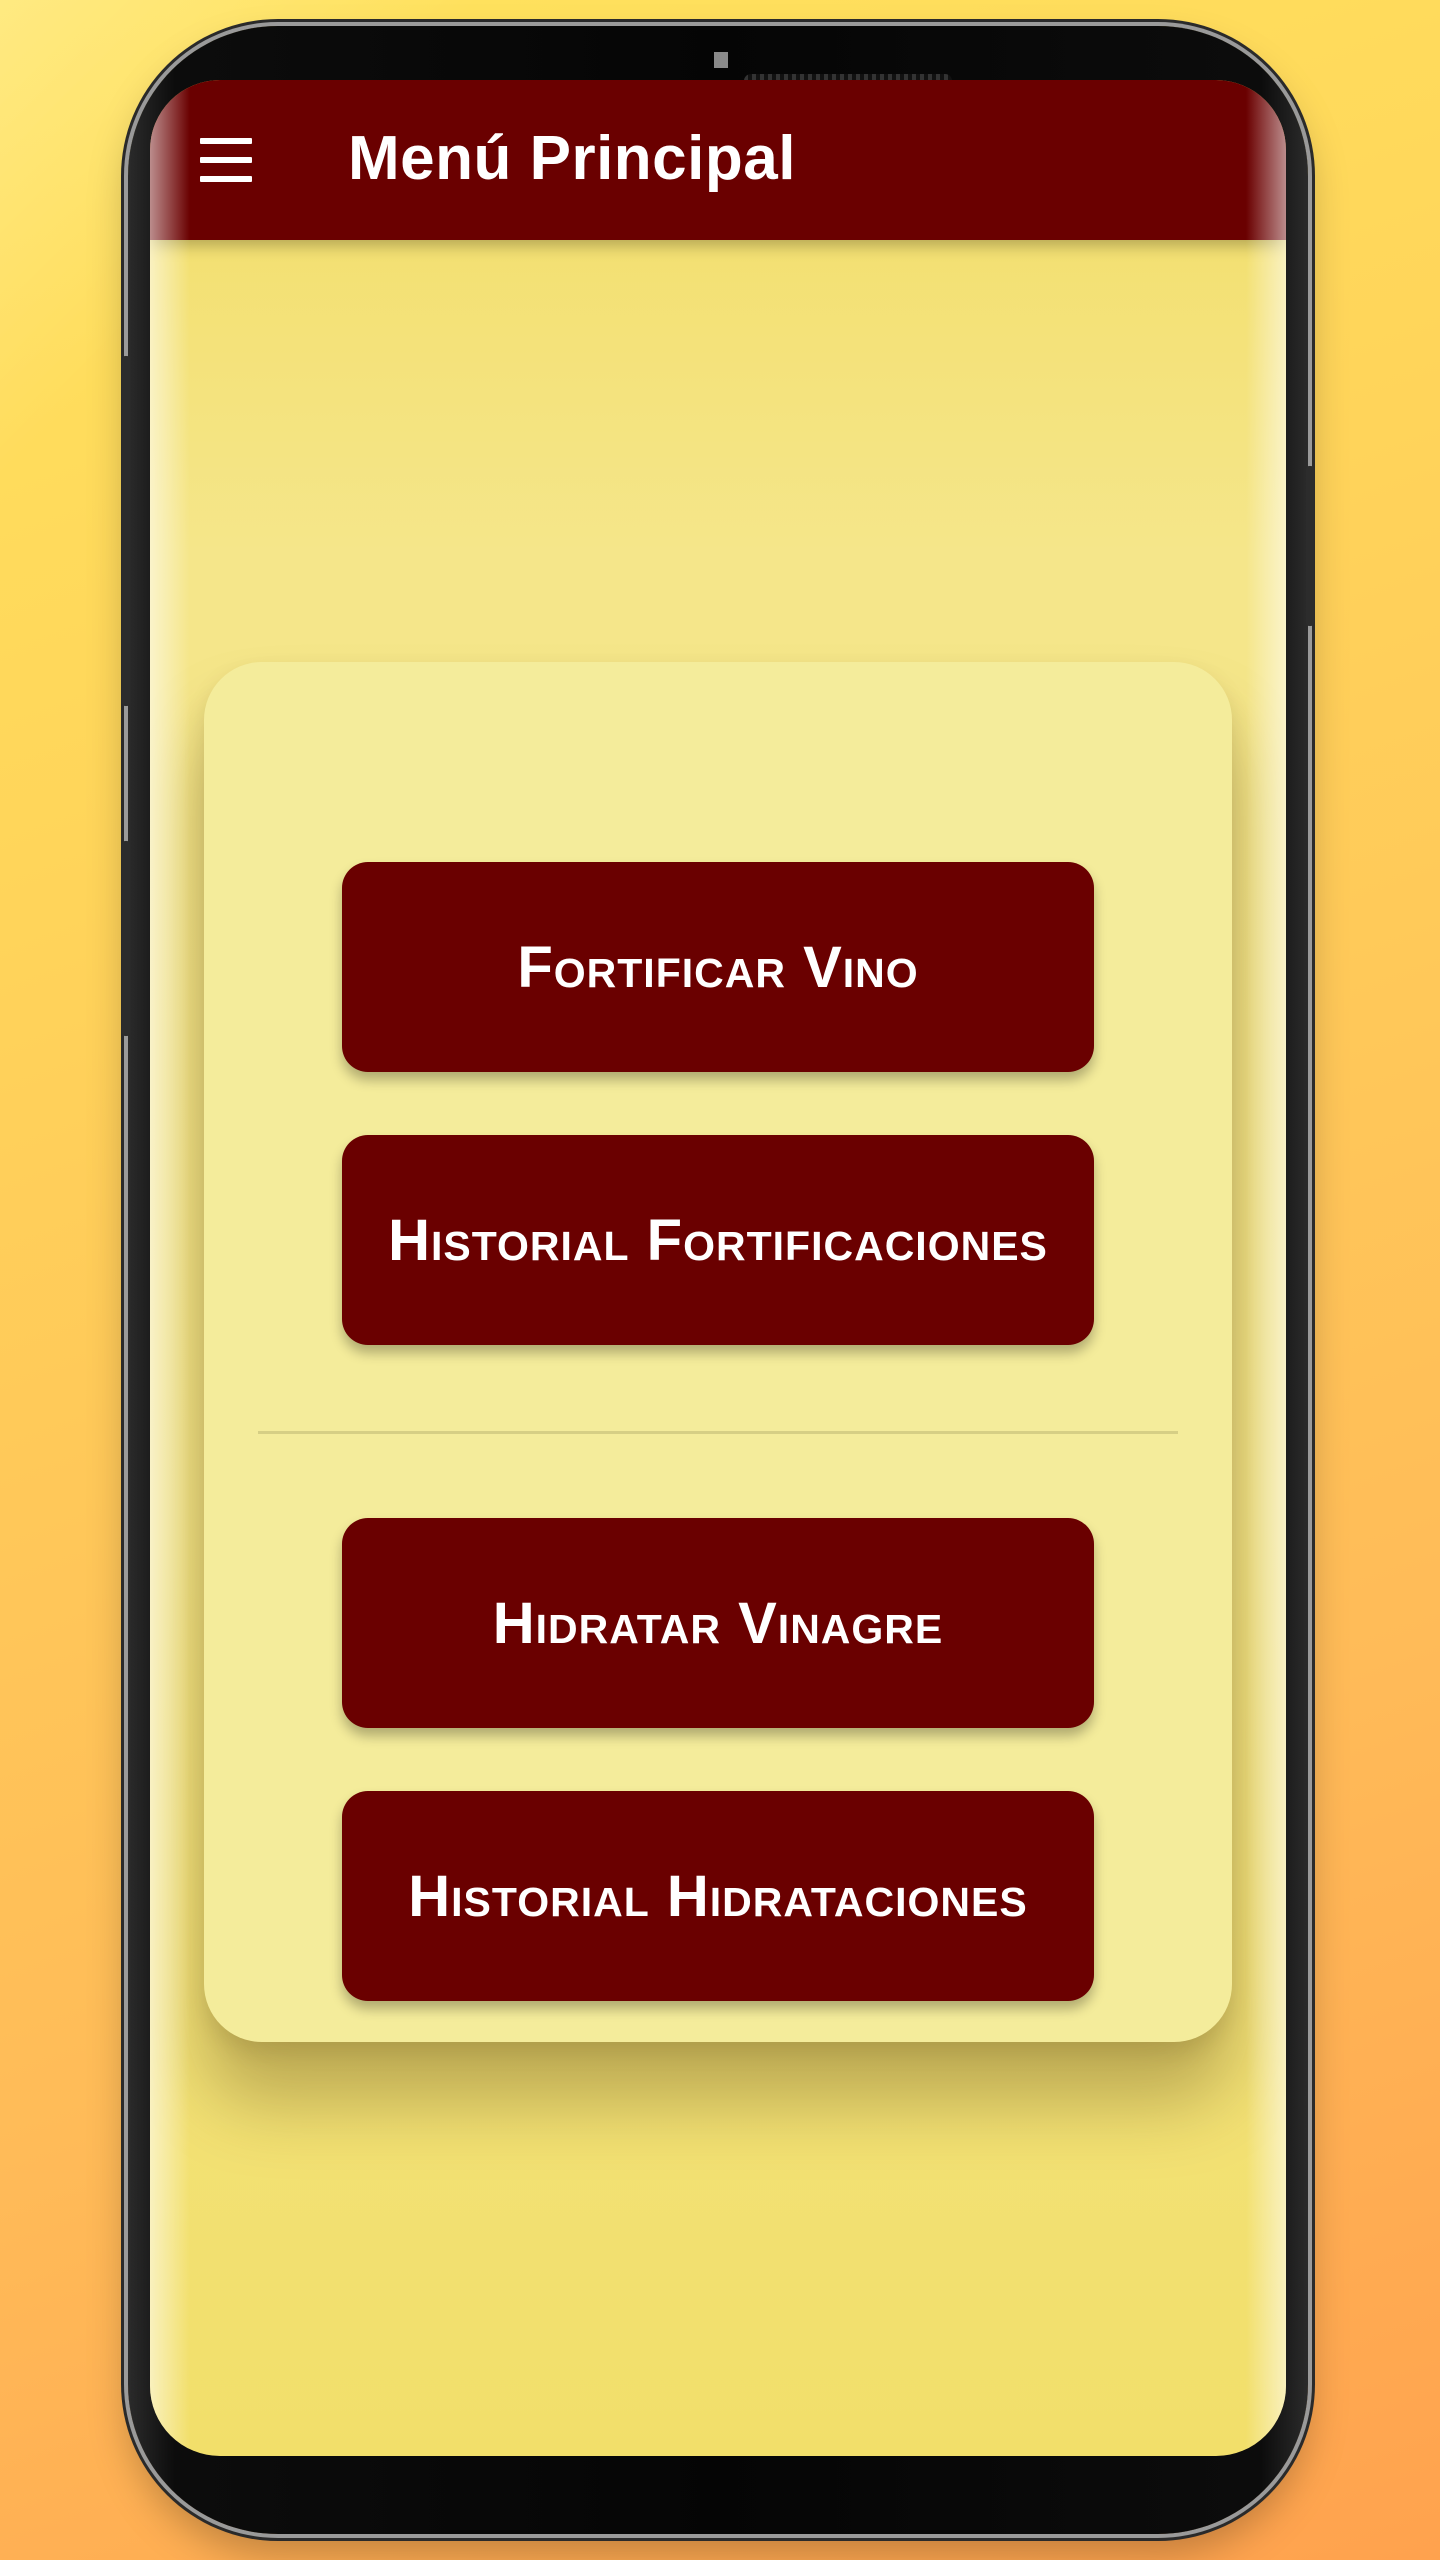  What do you see at coordinates (170, 1268) in the screenshot?
I see `screen-edge-highlight-left` at bounding box center [170, 1268].